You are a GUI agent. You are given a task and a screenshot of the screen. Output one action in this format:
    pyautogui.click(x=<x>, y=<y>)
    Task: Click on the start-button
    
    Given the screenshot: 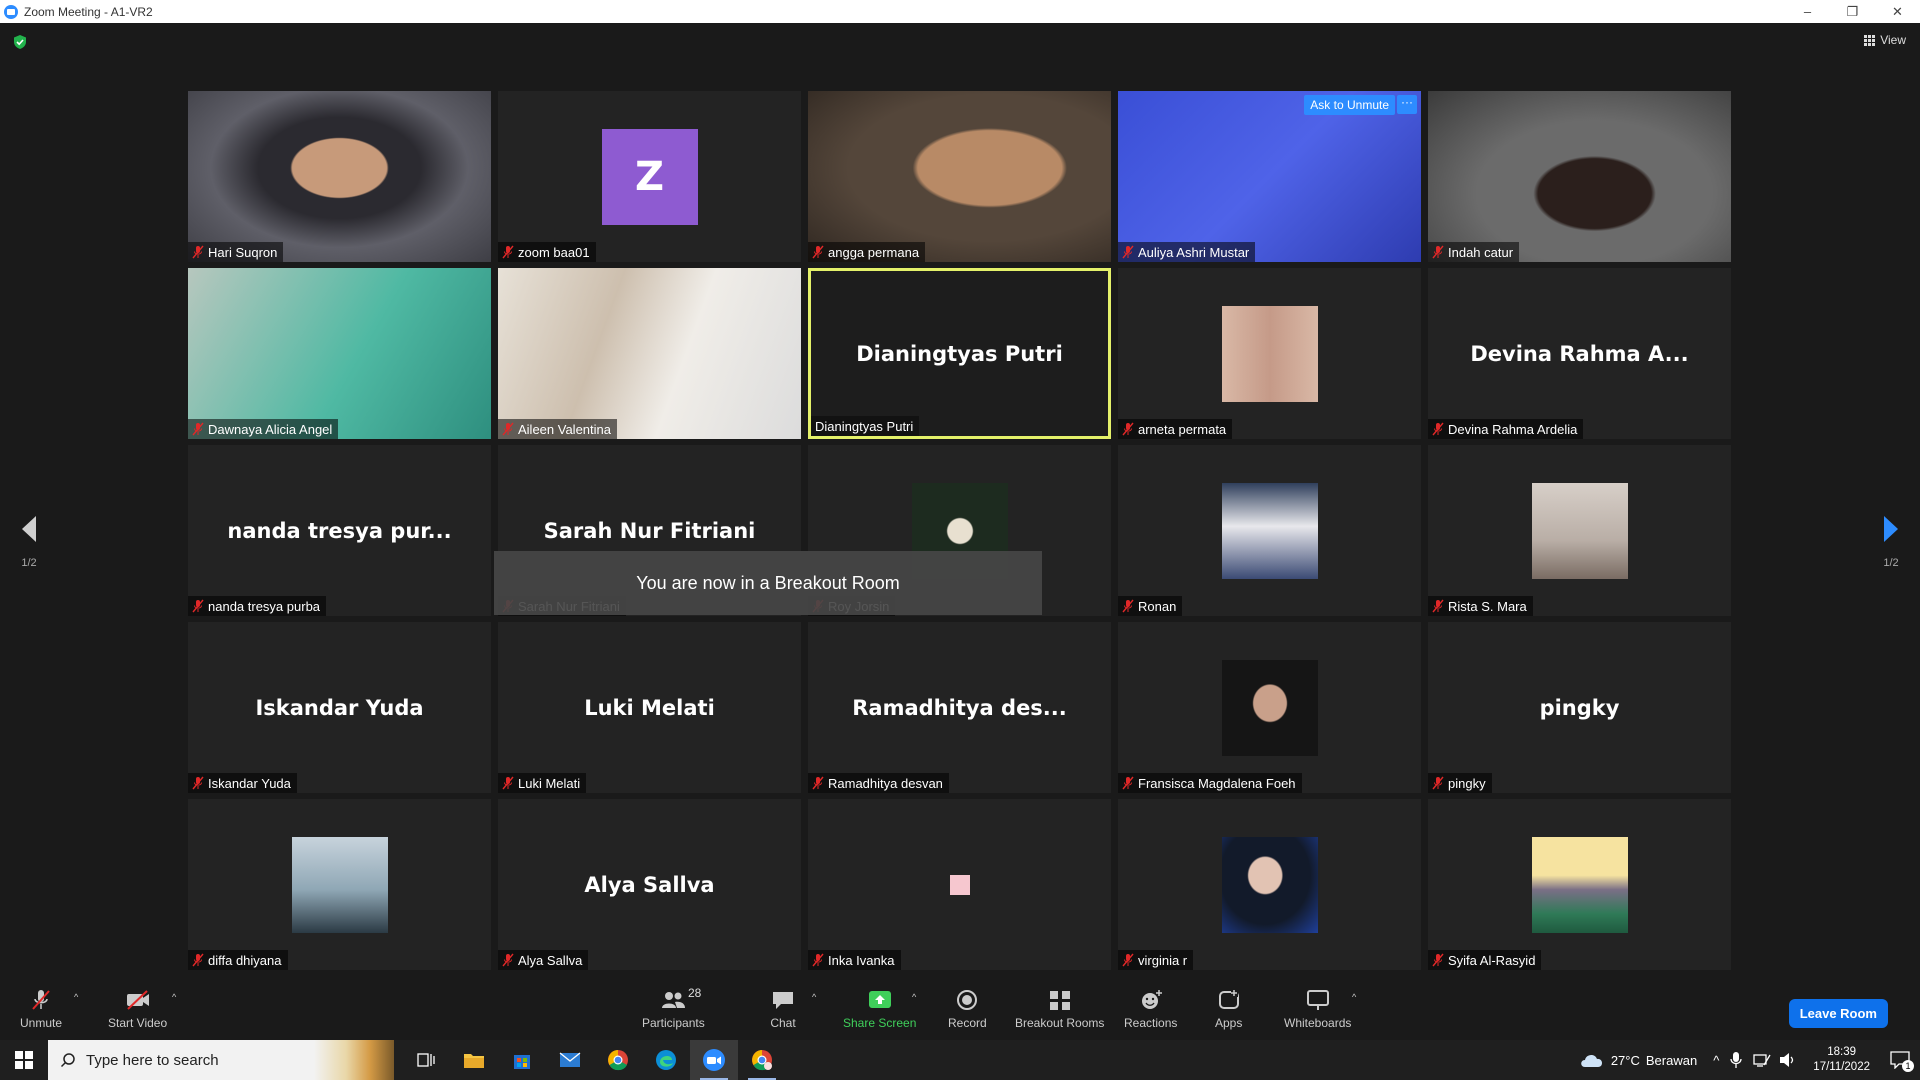 What is the action you would take?
    pyautogui.click(x=24, y=1060)
    